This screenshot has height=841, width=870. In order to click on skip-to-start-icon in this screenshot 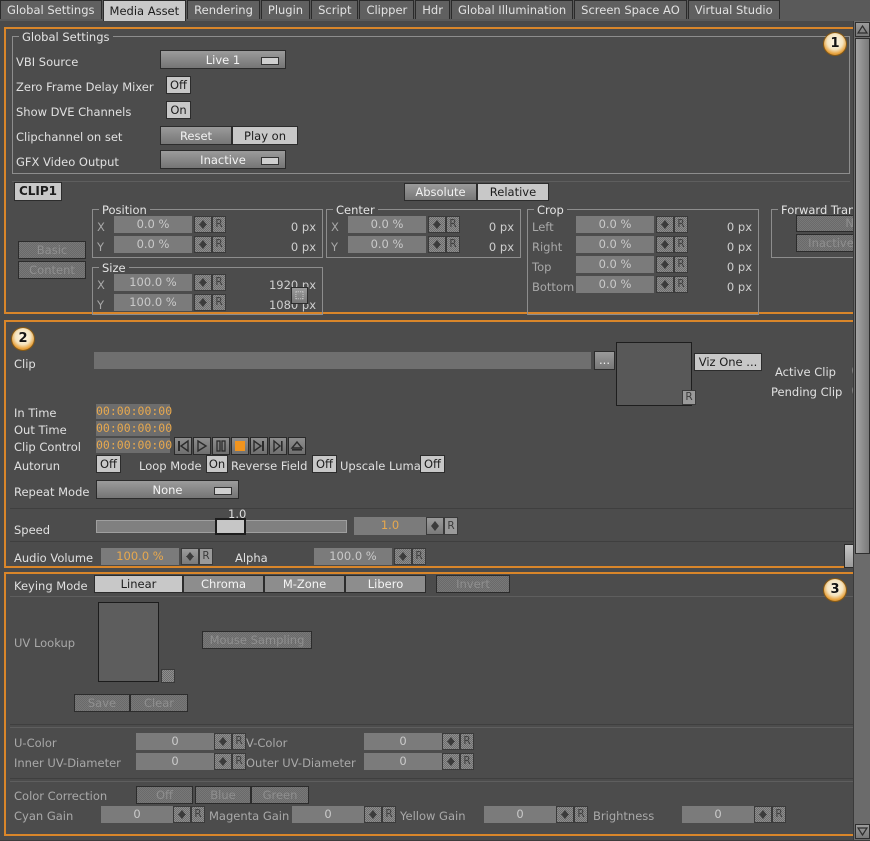, I will do `click(183, 446)`.